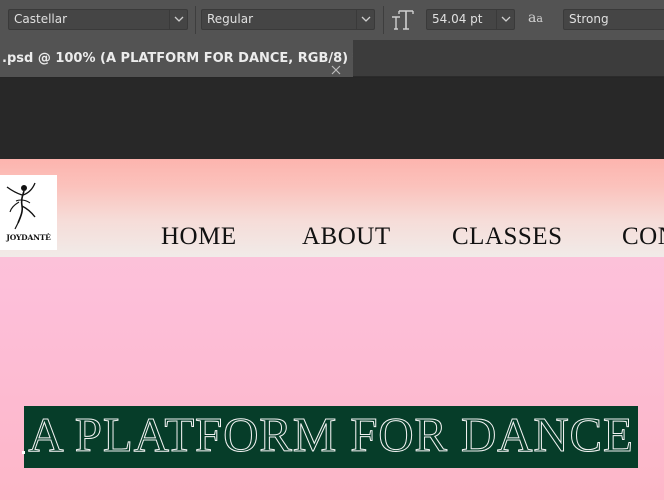 This screenshot has width=664, height=500. What do you see at coordinates (613, 19) in the screenshot?
I see `anti-alias-dropdown: Strong` at bounding box center [613, 19].